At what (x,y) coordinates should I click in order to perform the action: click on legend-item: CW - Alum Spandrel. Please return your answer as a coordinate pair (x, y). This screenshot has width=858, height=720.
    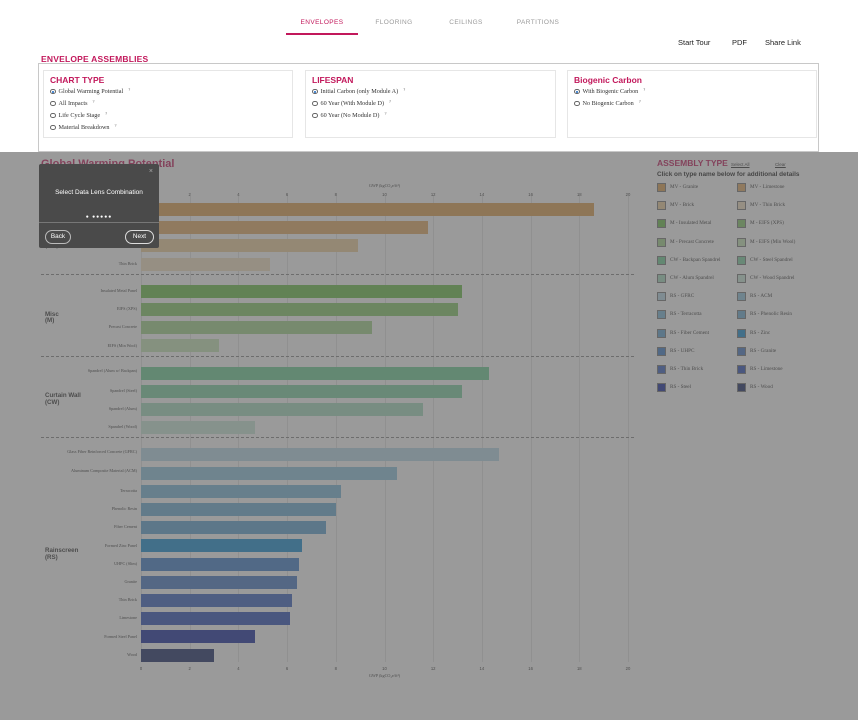
    Looking at the image, I should click on (697, 278).